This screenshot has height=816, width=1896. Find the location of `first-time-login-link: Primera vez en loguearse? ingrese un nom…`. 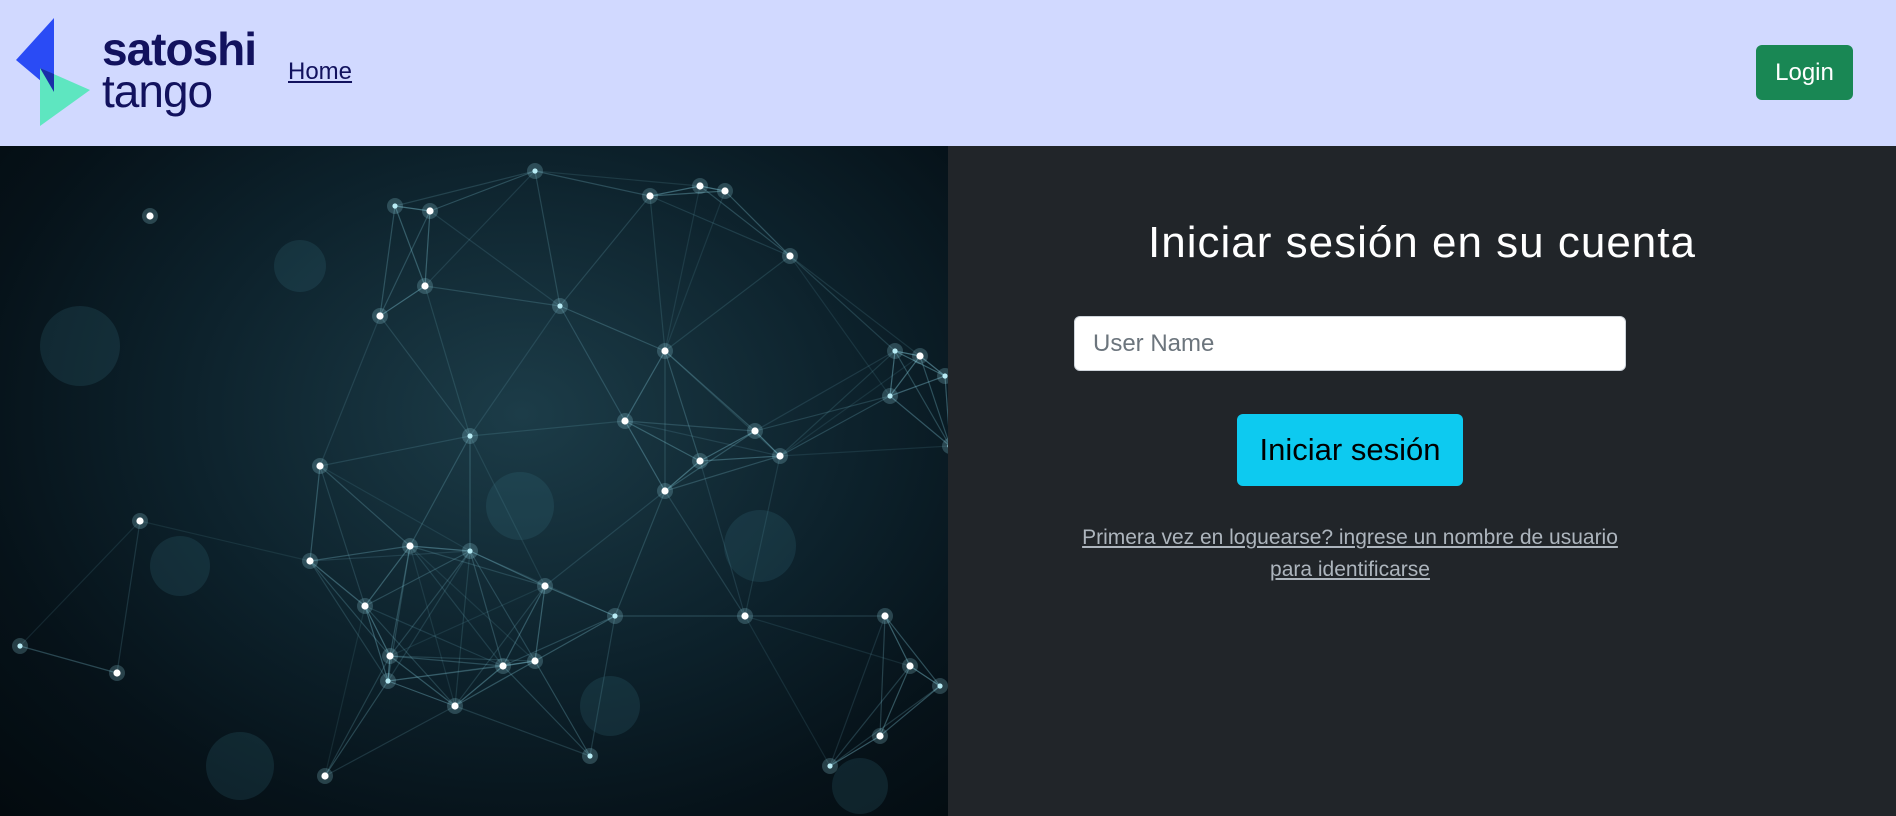

first-time-login-link: Primera vez en loguearse? ingrese un nom… is located at coordinates (1350, 554).